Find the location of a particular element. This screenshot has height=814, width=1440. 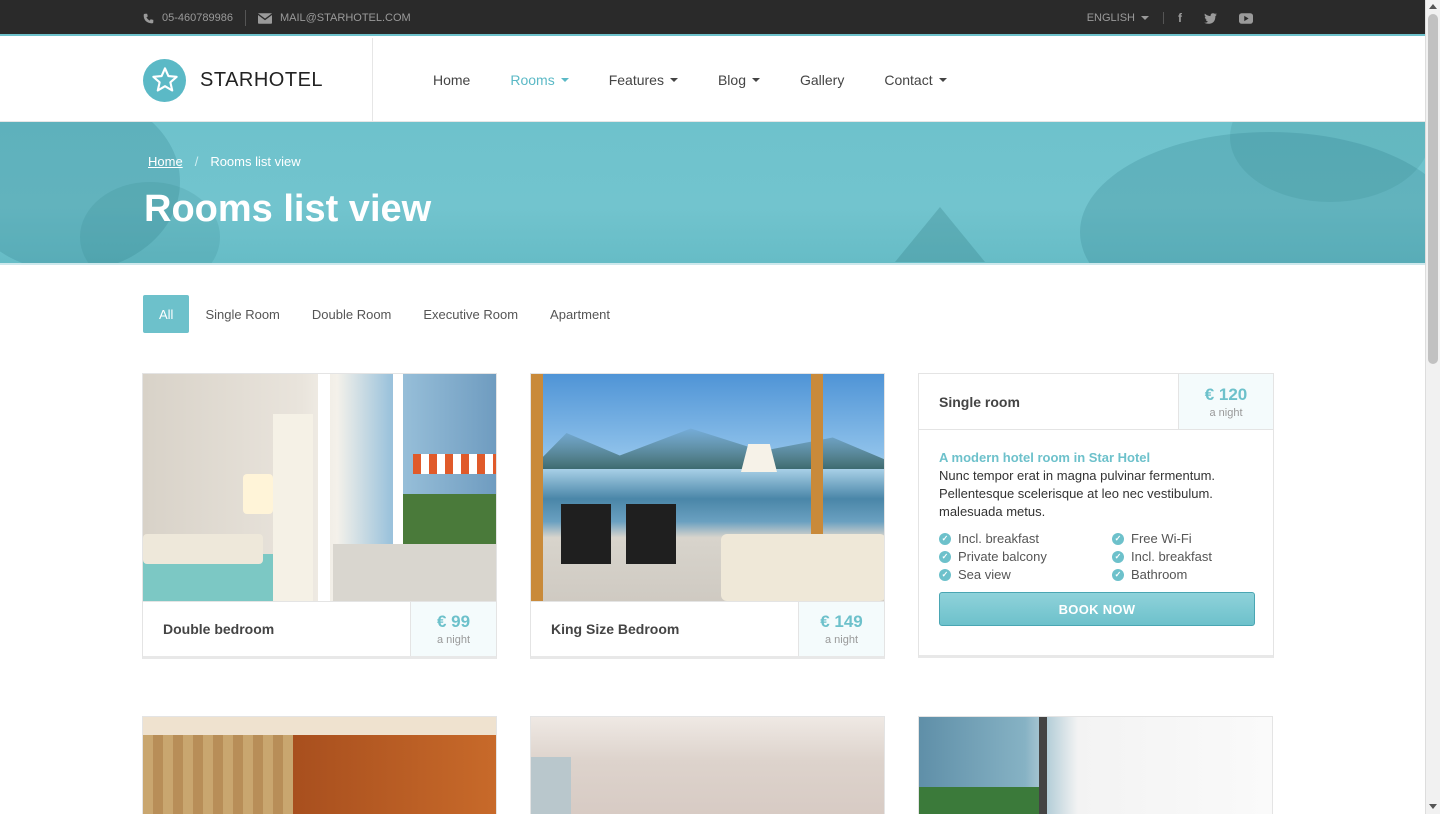

detail-header: Single room € 120 a night is located at coordinates (1096, 402).